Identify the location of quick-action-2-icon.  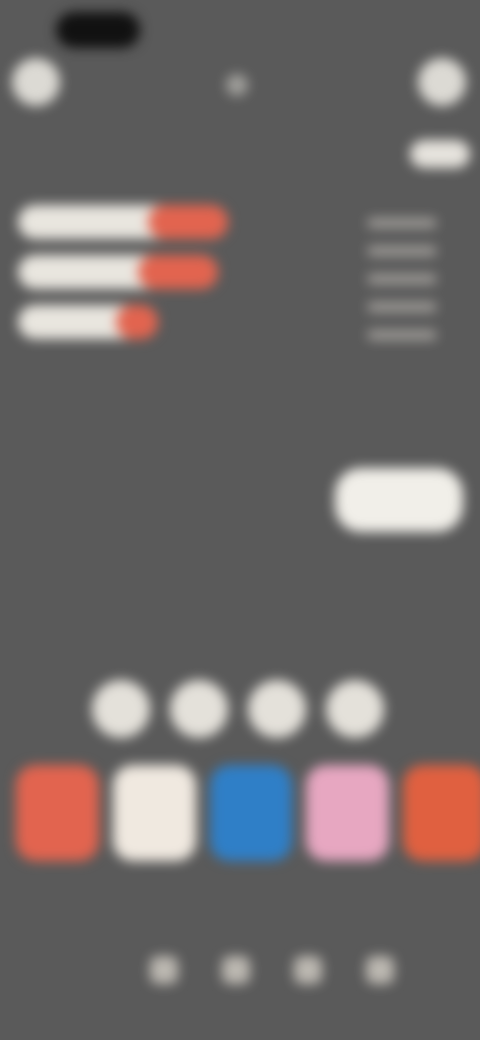
(199, 709).